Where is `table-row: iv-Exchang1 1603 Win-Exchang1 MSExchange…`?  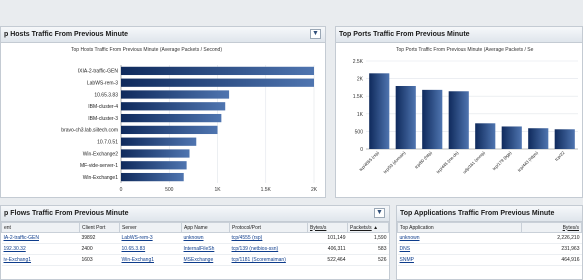 table-row: iv-Exchang1 1603 Win-Exchang1 MSExchange… is located at coordinates (195, 260).